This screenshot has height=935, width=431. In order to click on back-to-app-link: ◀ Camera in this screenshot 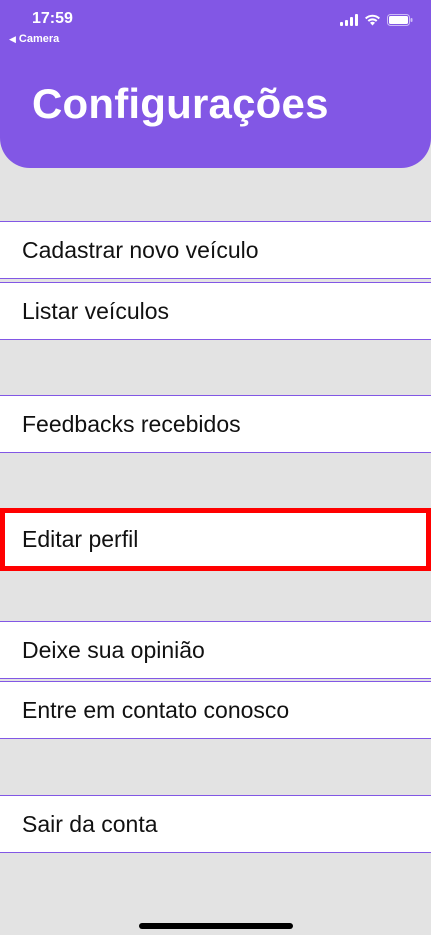, I will do `click(34, 39)`.